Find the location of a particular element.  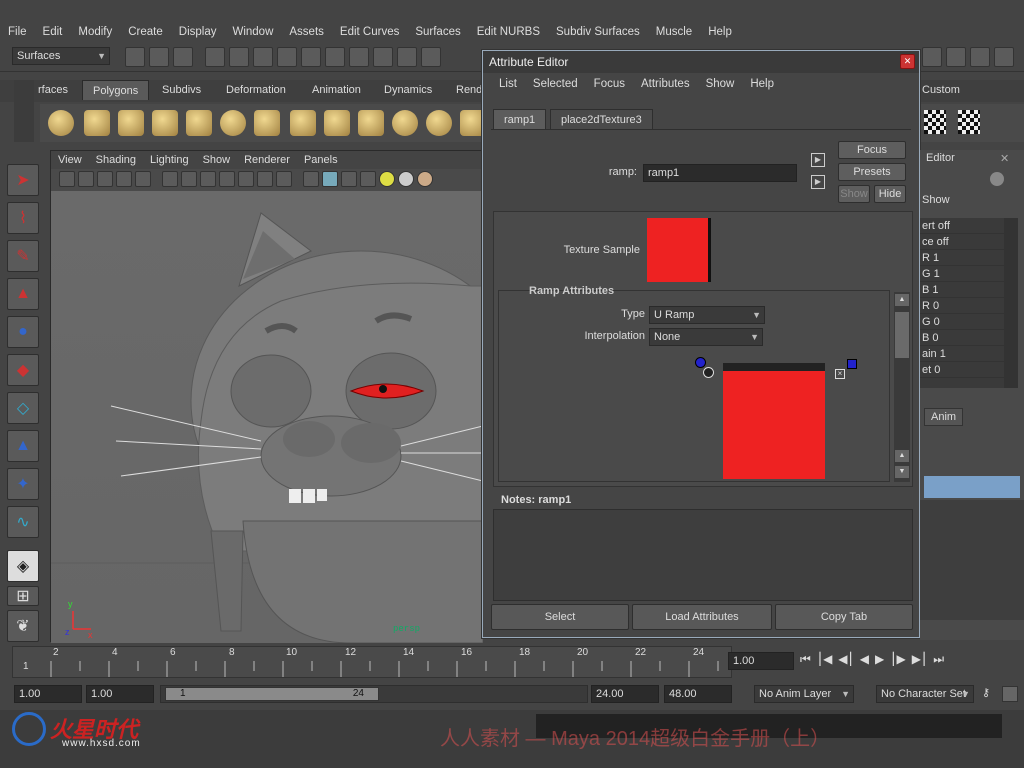

go-to-start-icon: ⏮ is located at coordinates (805, 659).